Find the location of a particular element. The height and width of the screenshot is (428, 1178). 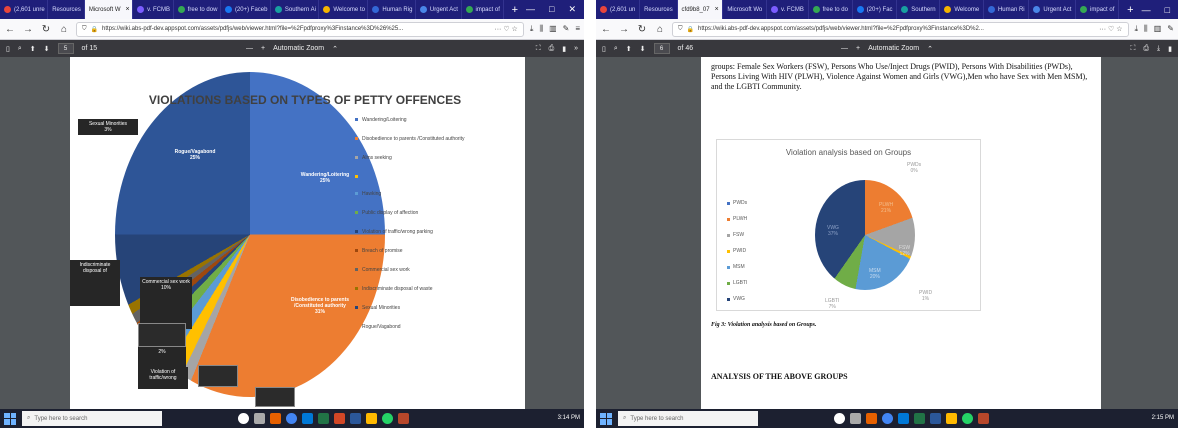

zoom-out-icon: — is located at coordinates (249, 48).